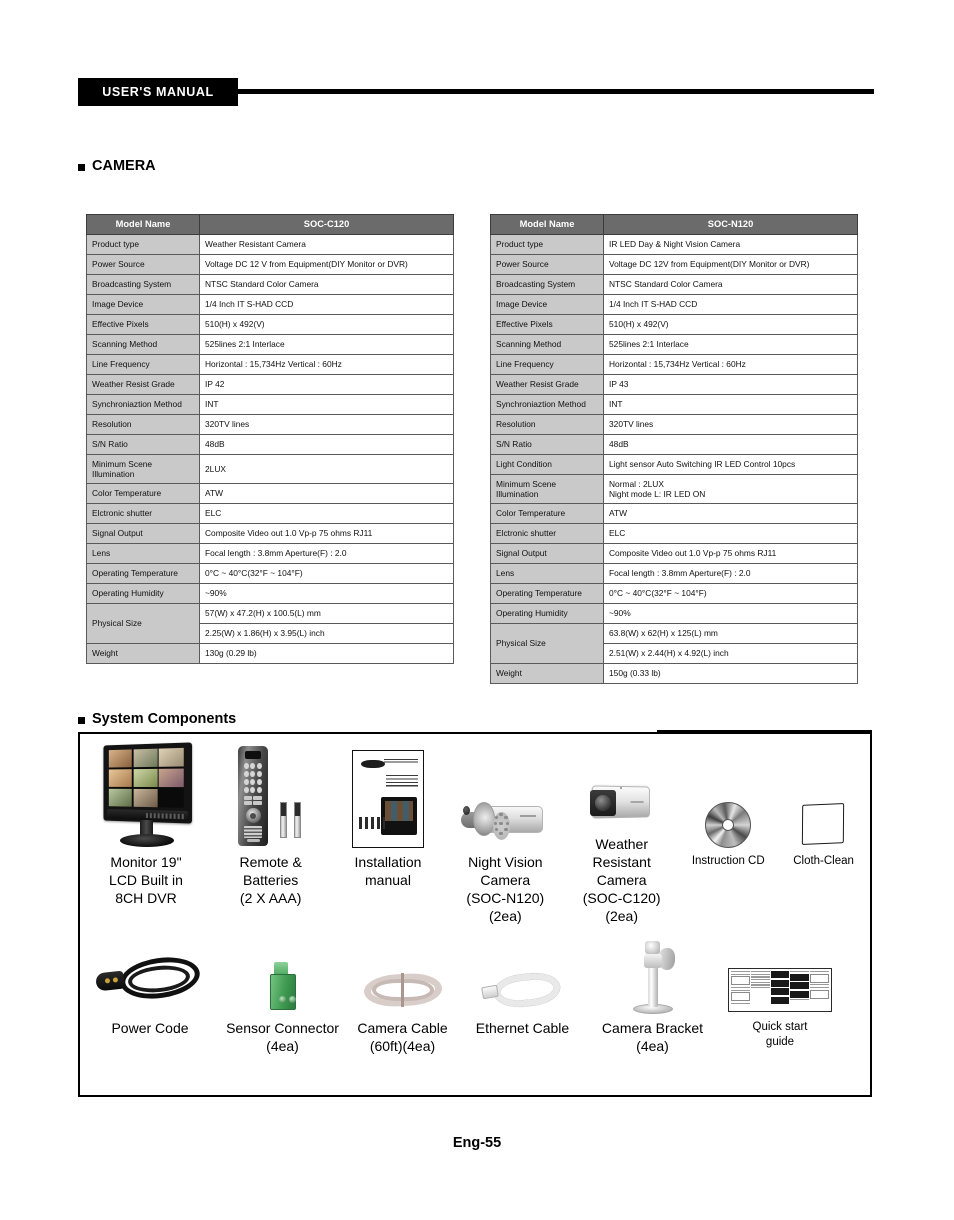 This screenshot has width=954, height=1220. Describe the element at coordinates (124, 166) in the screenshot. I see `section-title-camera-label: CAMERA` at that location.